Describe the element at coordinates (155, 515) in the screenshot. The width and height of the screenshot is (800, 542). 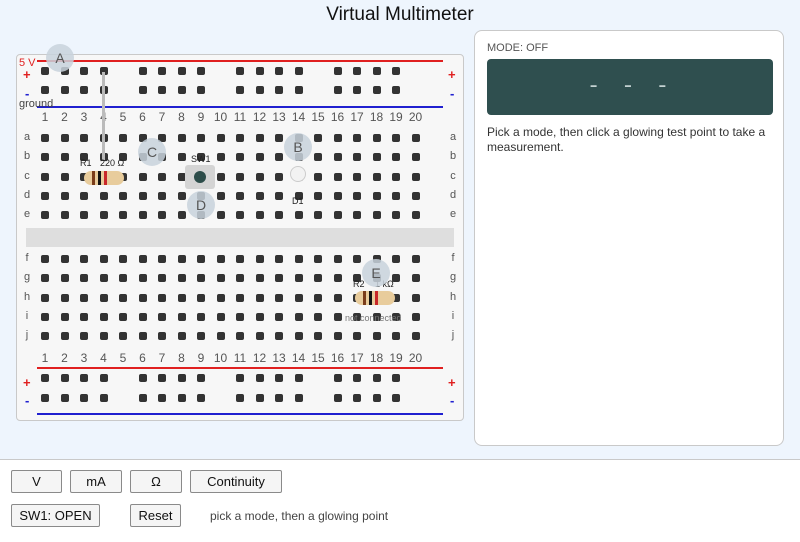
I see `reset-button: Reset` at that location.